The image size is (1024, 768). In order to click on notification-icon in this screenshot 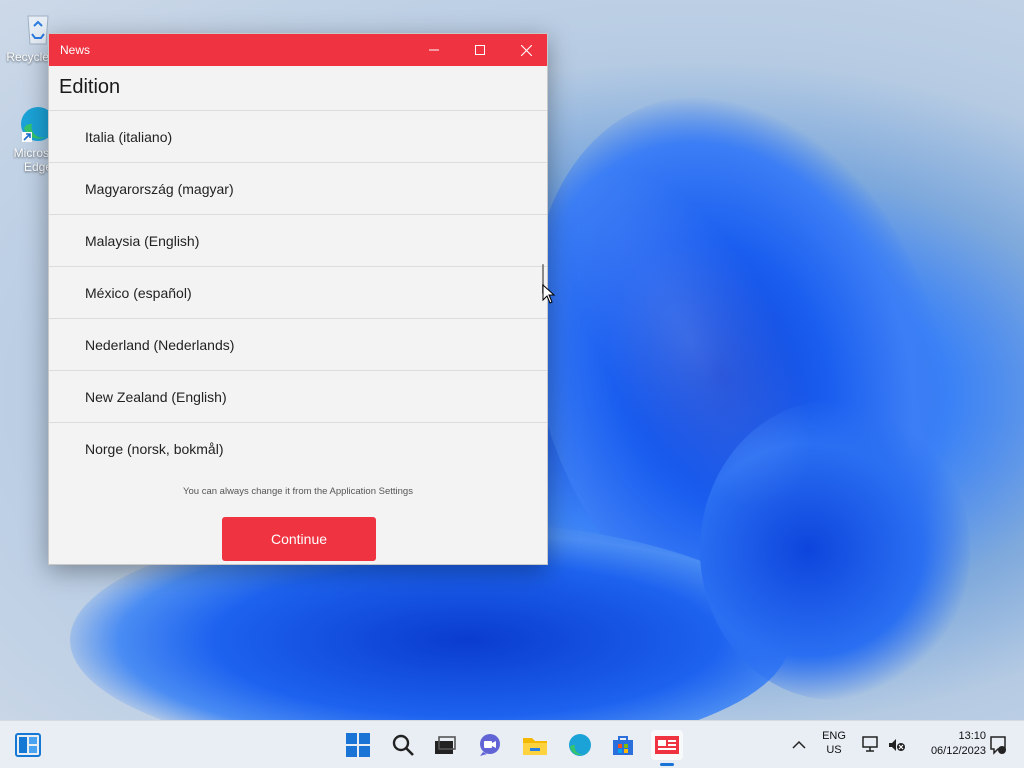, I will do `click(998, 745)`.